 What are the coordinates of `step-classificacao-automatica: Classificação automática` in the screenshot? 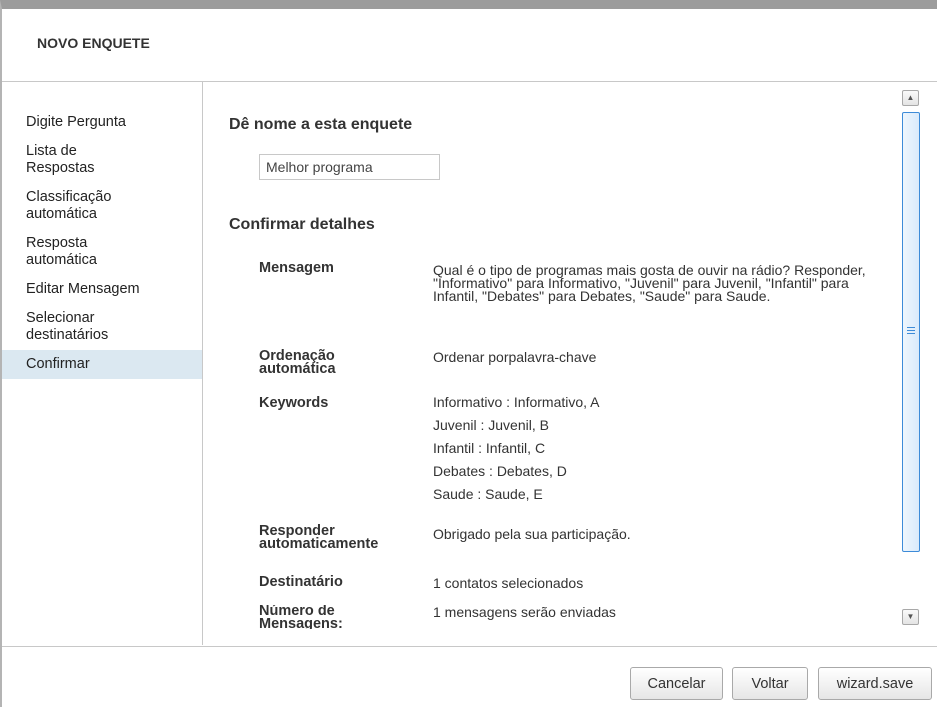 It's located at (86, 206).